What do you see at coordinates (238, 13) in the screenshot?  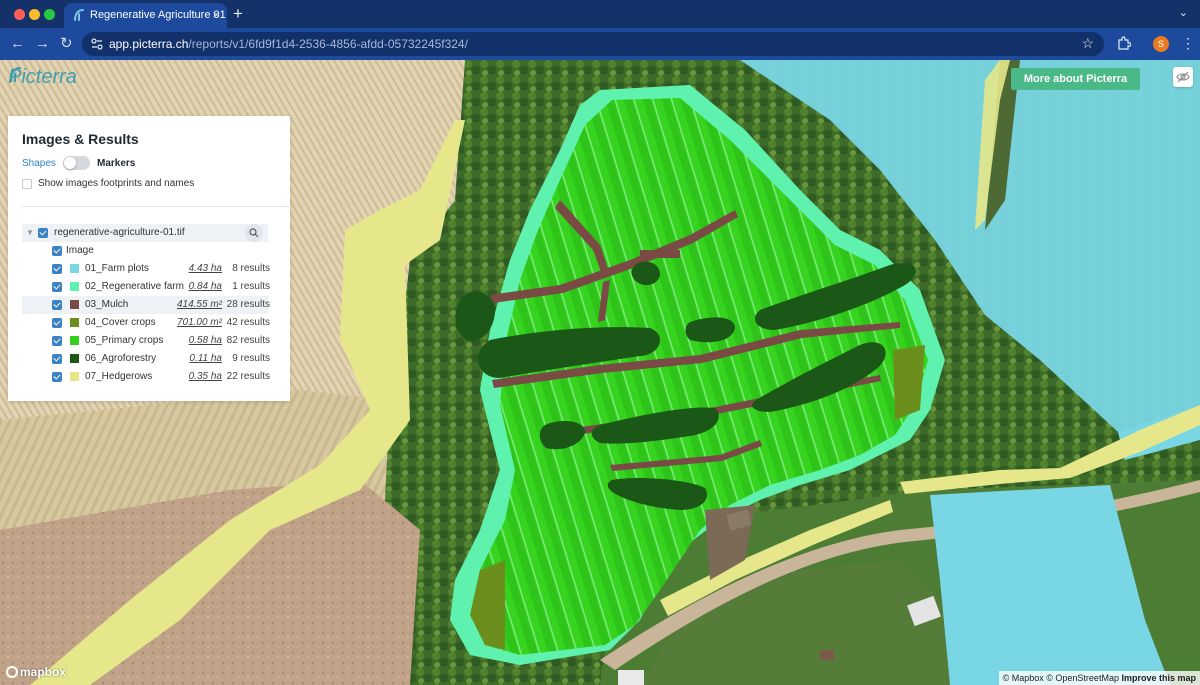 I see `new-tab-button: +` at bounding box center [238, 13].